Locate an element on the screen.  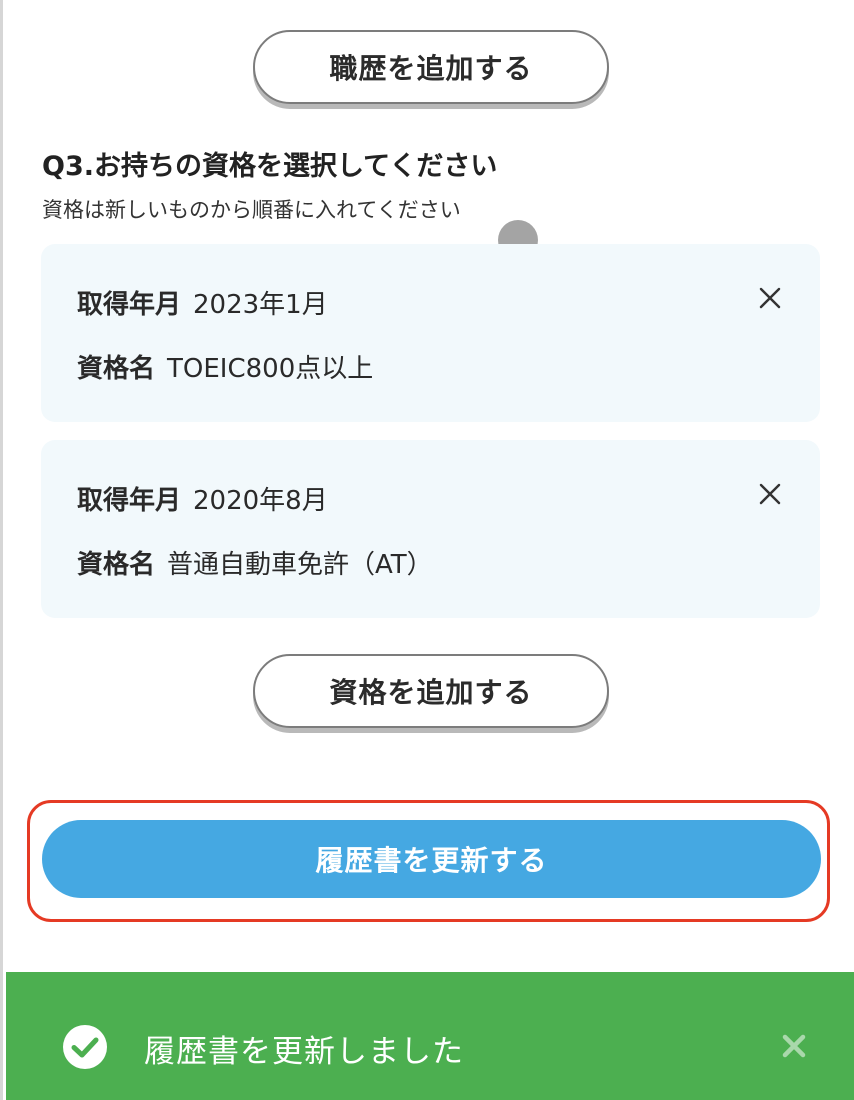
license-name-row: 資格名 普通自動車免許（AT） is located at coordinates (255, 562).